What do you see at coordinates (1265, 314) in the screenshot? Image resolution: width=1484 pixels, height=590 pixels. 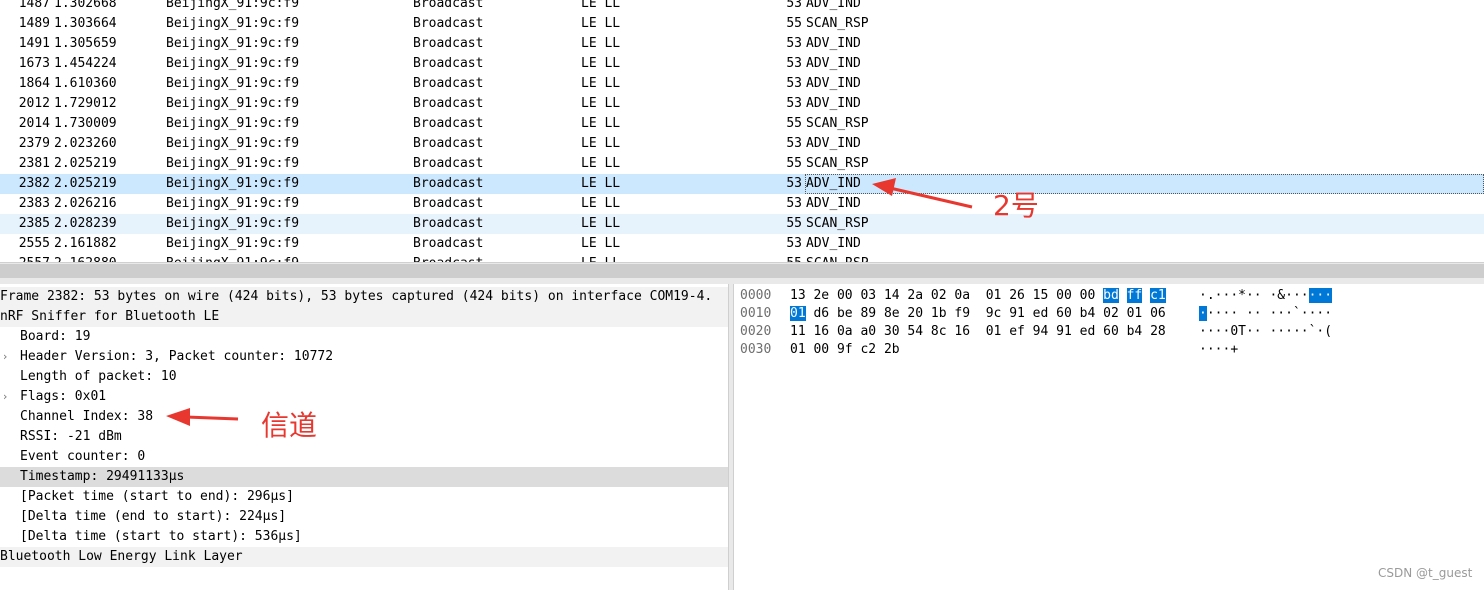 I see `bytes-ascii: ····· ·· ···`····` at bounding box center [1265, 314].